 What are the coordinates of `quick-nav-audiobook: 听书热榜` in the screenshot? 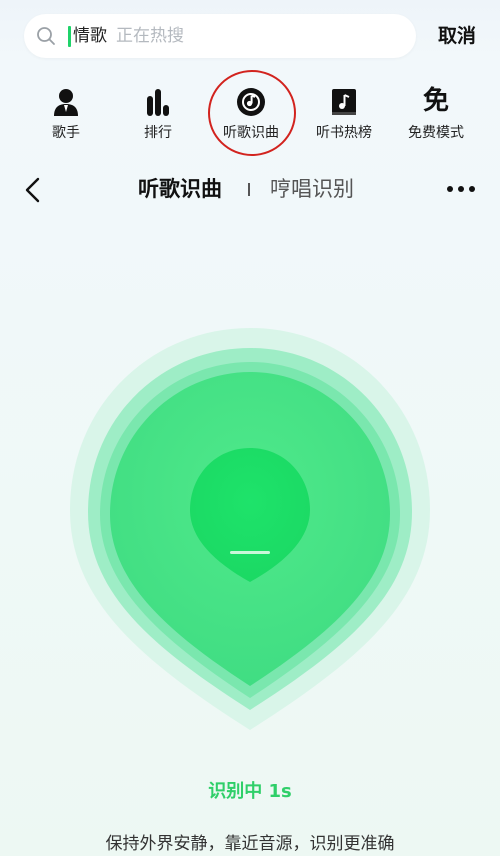 It's located at (344, 115).